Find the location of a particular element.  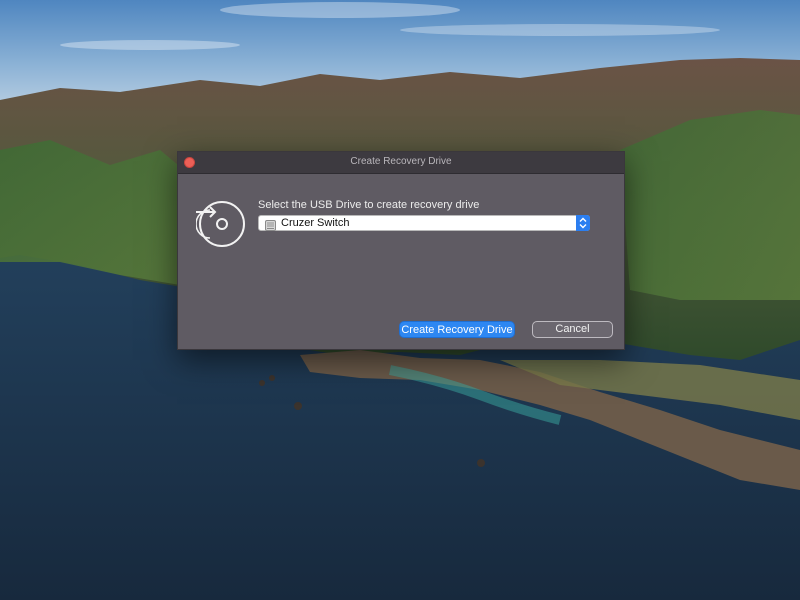

cancel-button: Cancel is located at coordinates (572, 329).